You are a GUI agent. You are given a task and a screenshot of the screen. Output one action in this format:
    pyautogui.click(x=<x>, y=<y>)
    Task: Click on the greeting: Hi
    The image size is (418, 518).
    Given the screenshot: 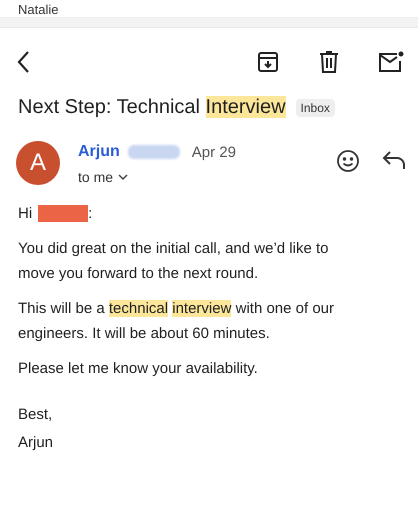 What is the action you would take?
    pyautogui.click(x=25, y=214)
    